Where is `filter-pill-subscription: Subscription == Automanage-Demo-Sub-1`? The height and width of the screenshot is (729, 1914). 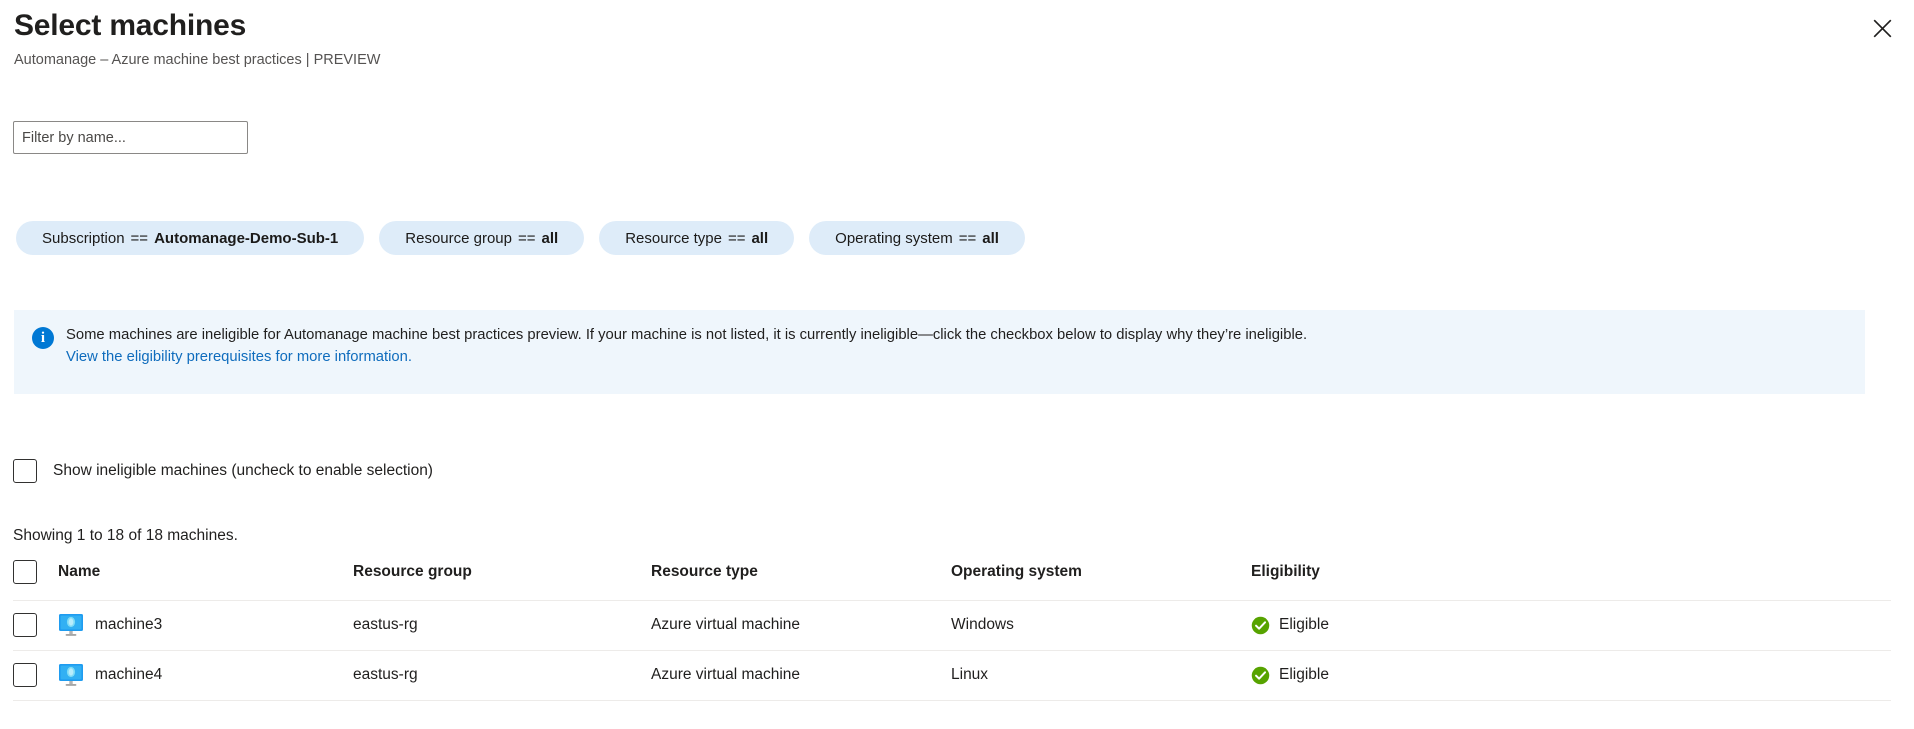 filter-pill-subscription: Subscription == Automanage-Demo-Sub-1 is located at coordinates (190, 238).